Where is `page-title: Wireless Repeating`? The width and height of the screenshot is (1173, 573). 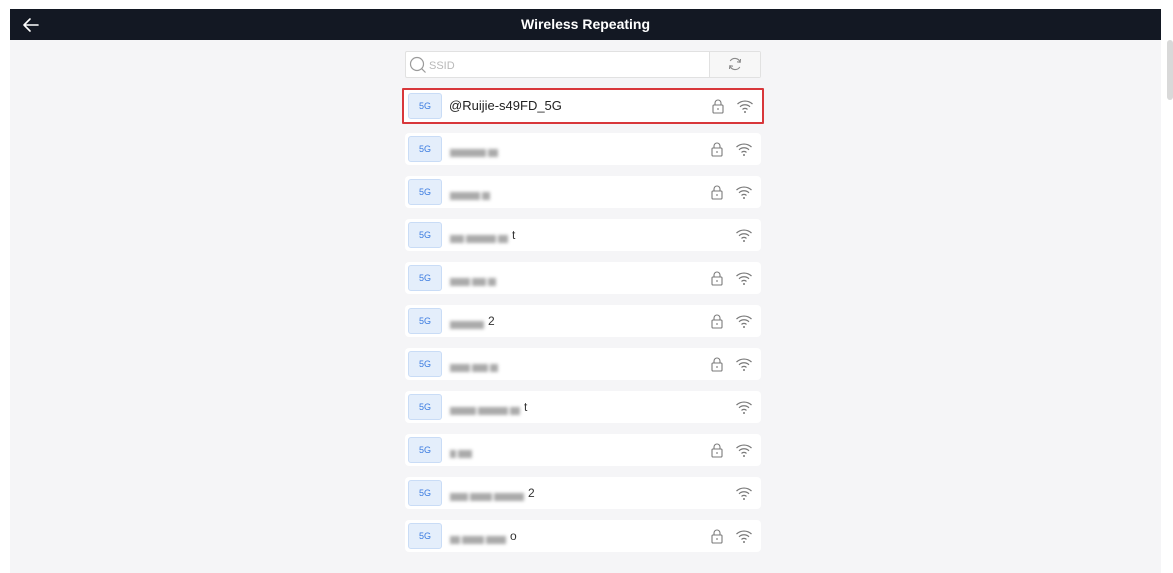
page-title: Wireless Repeating is located at coordinates (585, 24).